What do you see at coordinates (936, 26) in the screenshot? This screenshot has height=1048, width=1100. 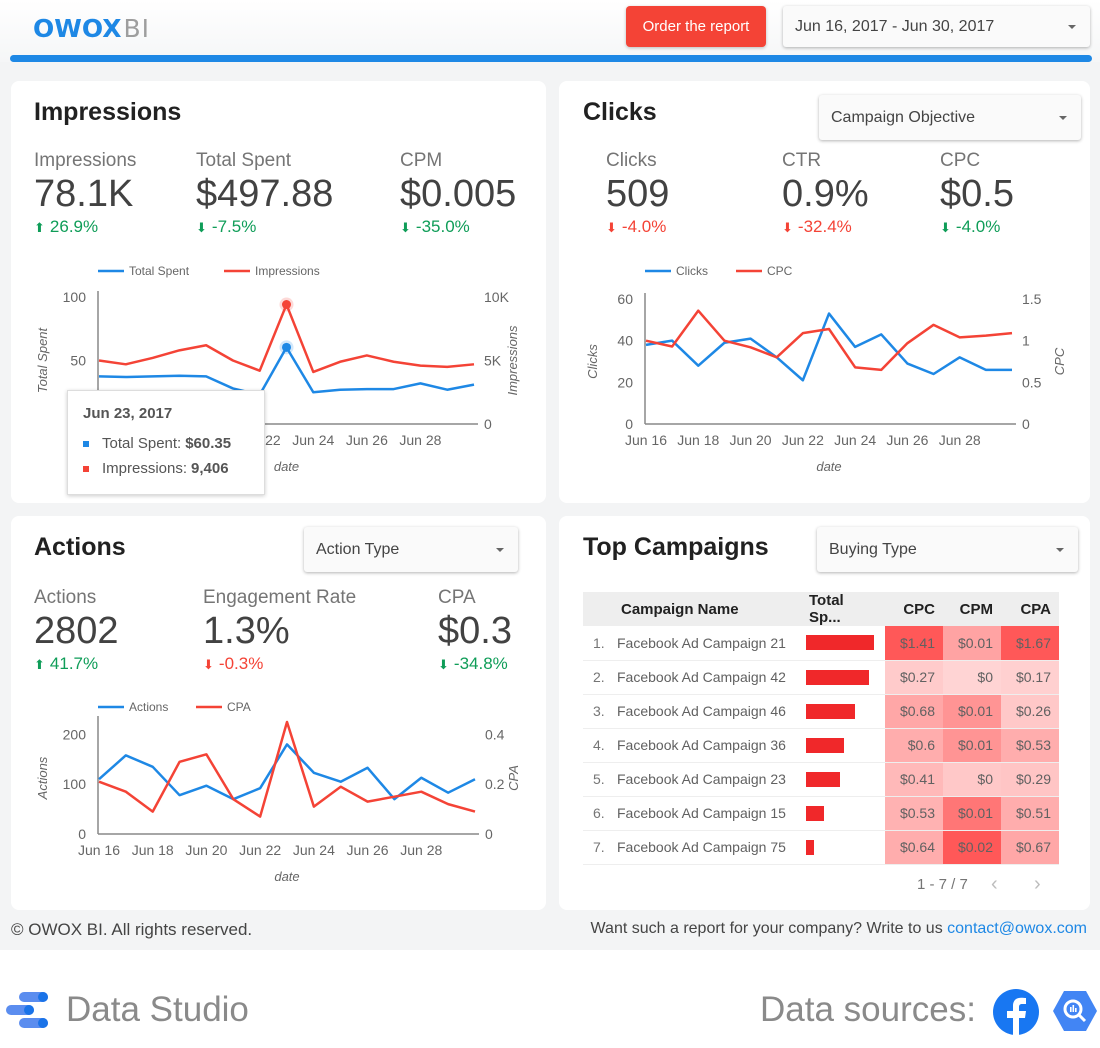 I see `date-range-picker: Jun 16, 2017 - Jun 30, 2017` at bounding box center [936, 26].